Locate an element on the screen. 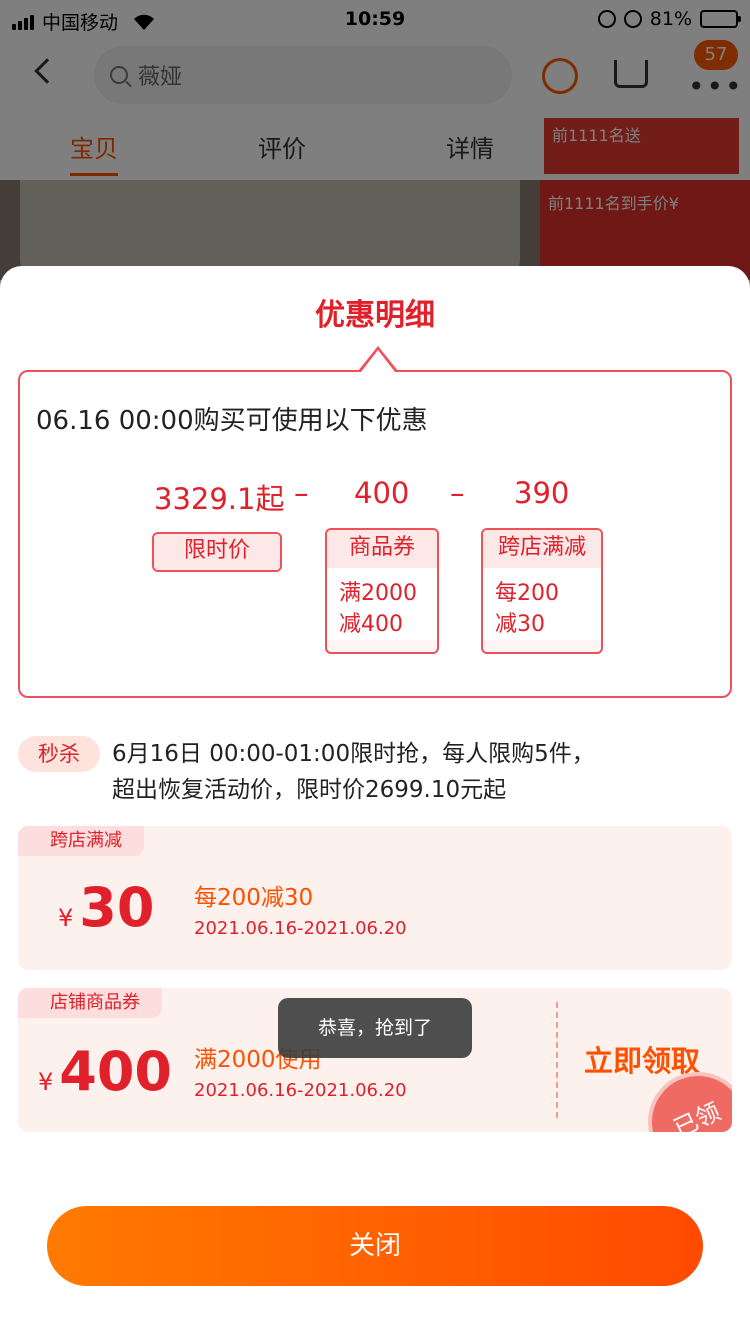 This screenshot has height=1333, width=750. coupon-value: 400 is located at coordinates (382, 493).